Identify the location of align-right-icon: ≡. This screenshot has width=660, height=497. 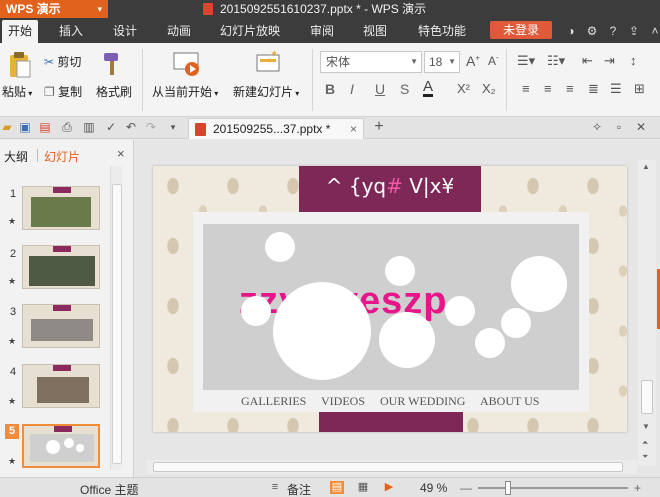
(570, 88).